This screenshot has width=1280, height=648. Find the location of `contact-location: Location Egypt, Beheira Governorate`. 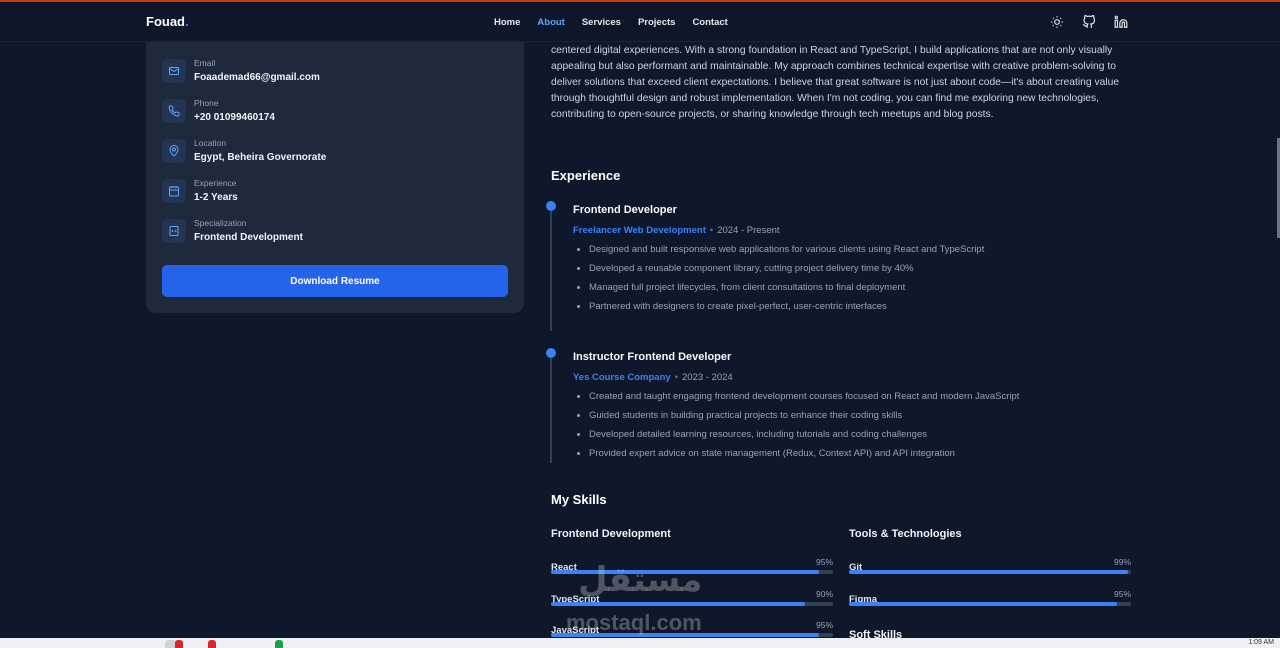

contact-location: Location Egypt, Beheira Governorate is located at coordinates (244, 150).